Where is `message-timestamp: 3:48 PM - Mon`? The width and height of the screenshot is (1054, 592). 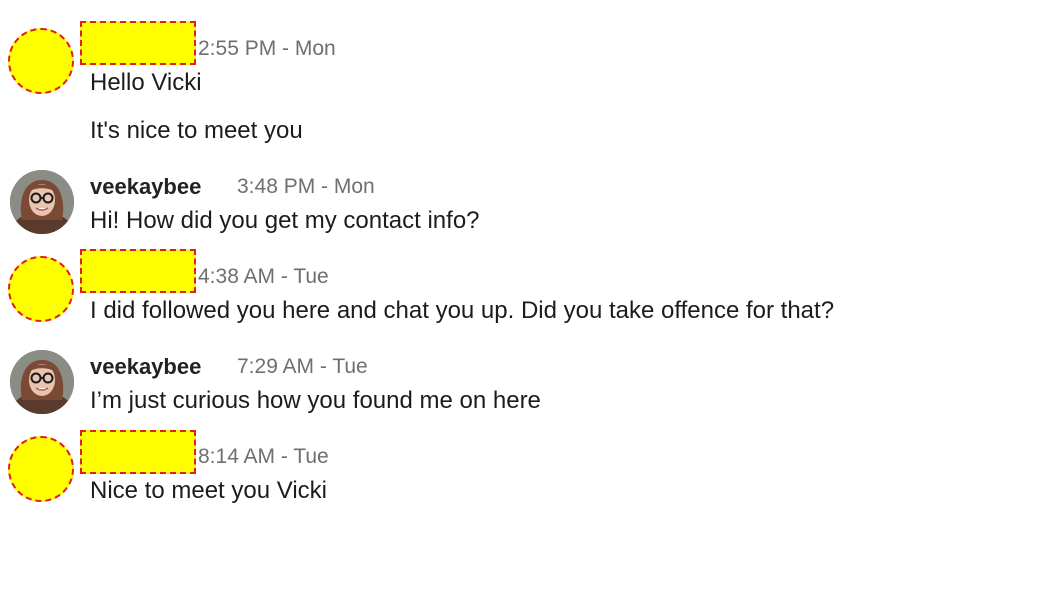
message-timestamp: 3:48 PM - Mon is located at coordinates (306, 186).